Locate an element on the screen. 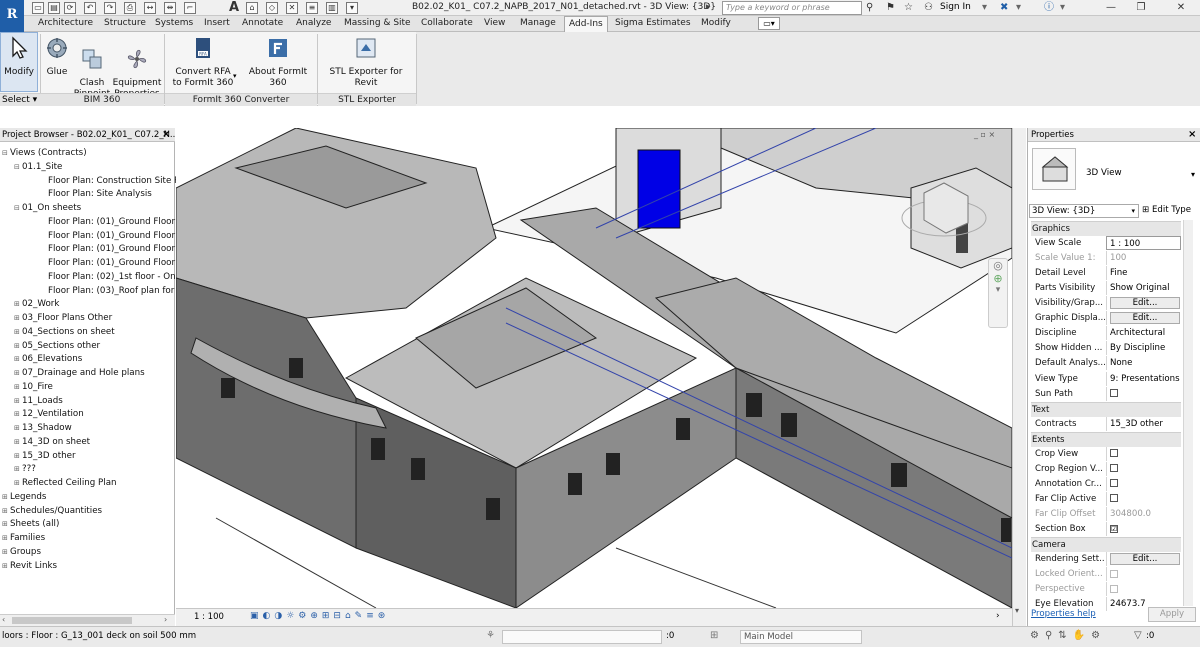 The height and width of the screenshot is (647, 1200). tab-add-ins: Add-Ins is located at coordinates (586, 24).